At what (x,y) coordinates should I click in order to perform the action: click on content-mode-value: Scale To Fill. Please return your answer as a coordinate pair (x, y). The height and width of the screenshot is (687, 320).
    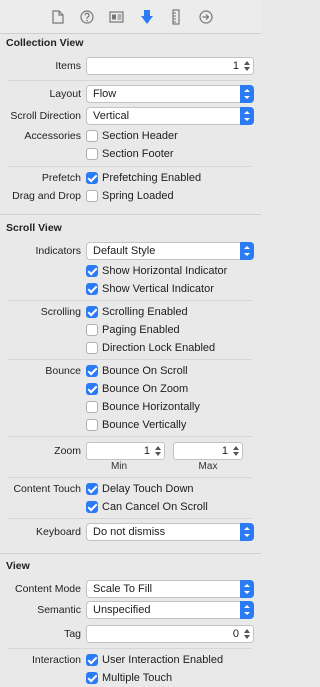
    Looking at the image, I should click on (123, 589).